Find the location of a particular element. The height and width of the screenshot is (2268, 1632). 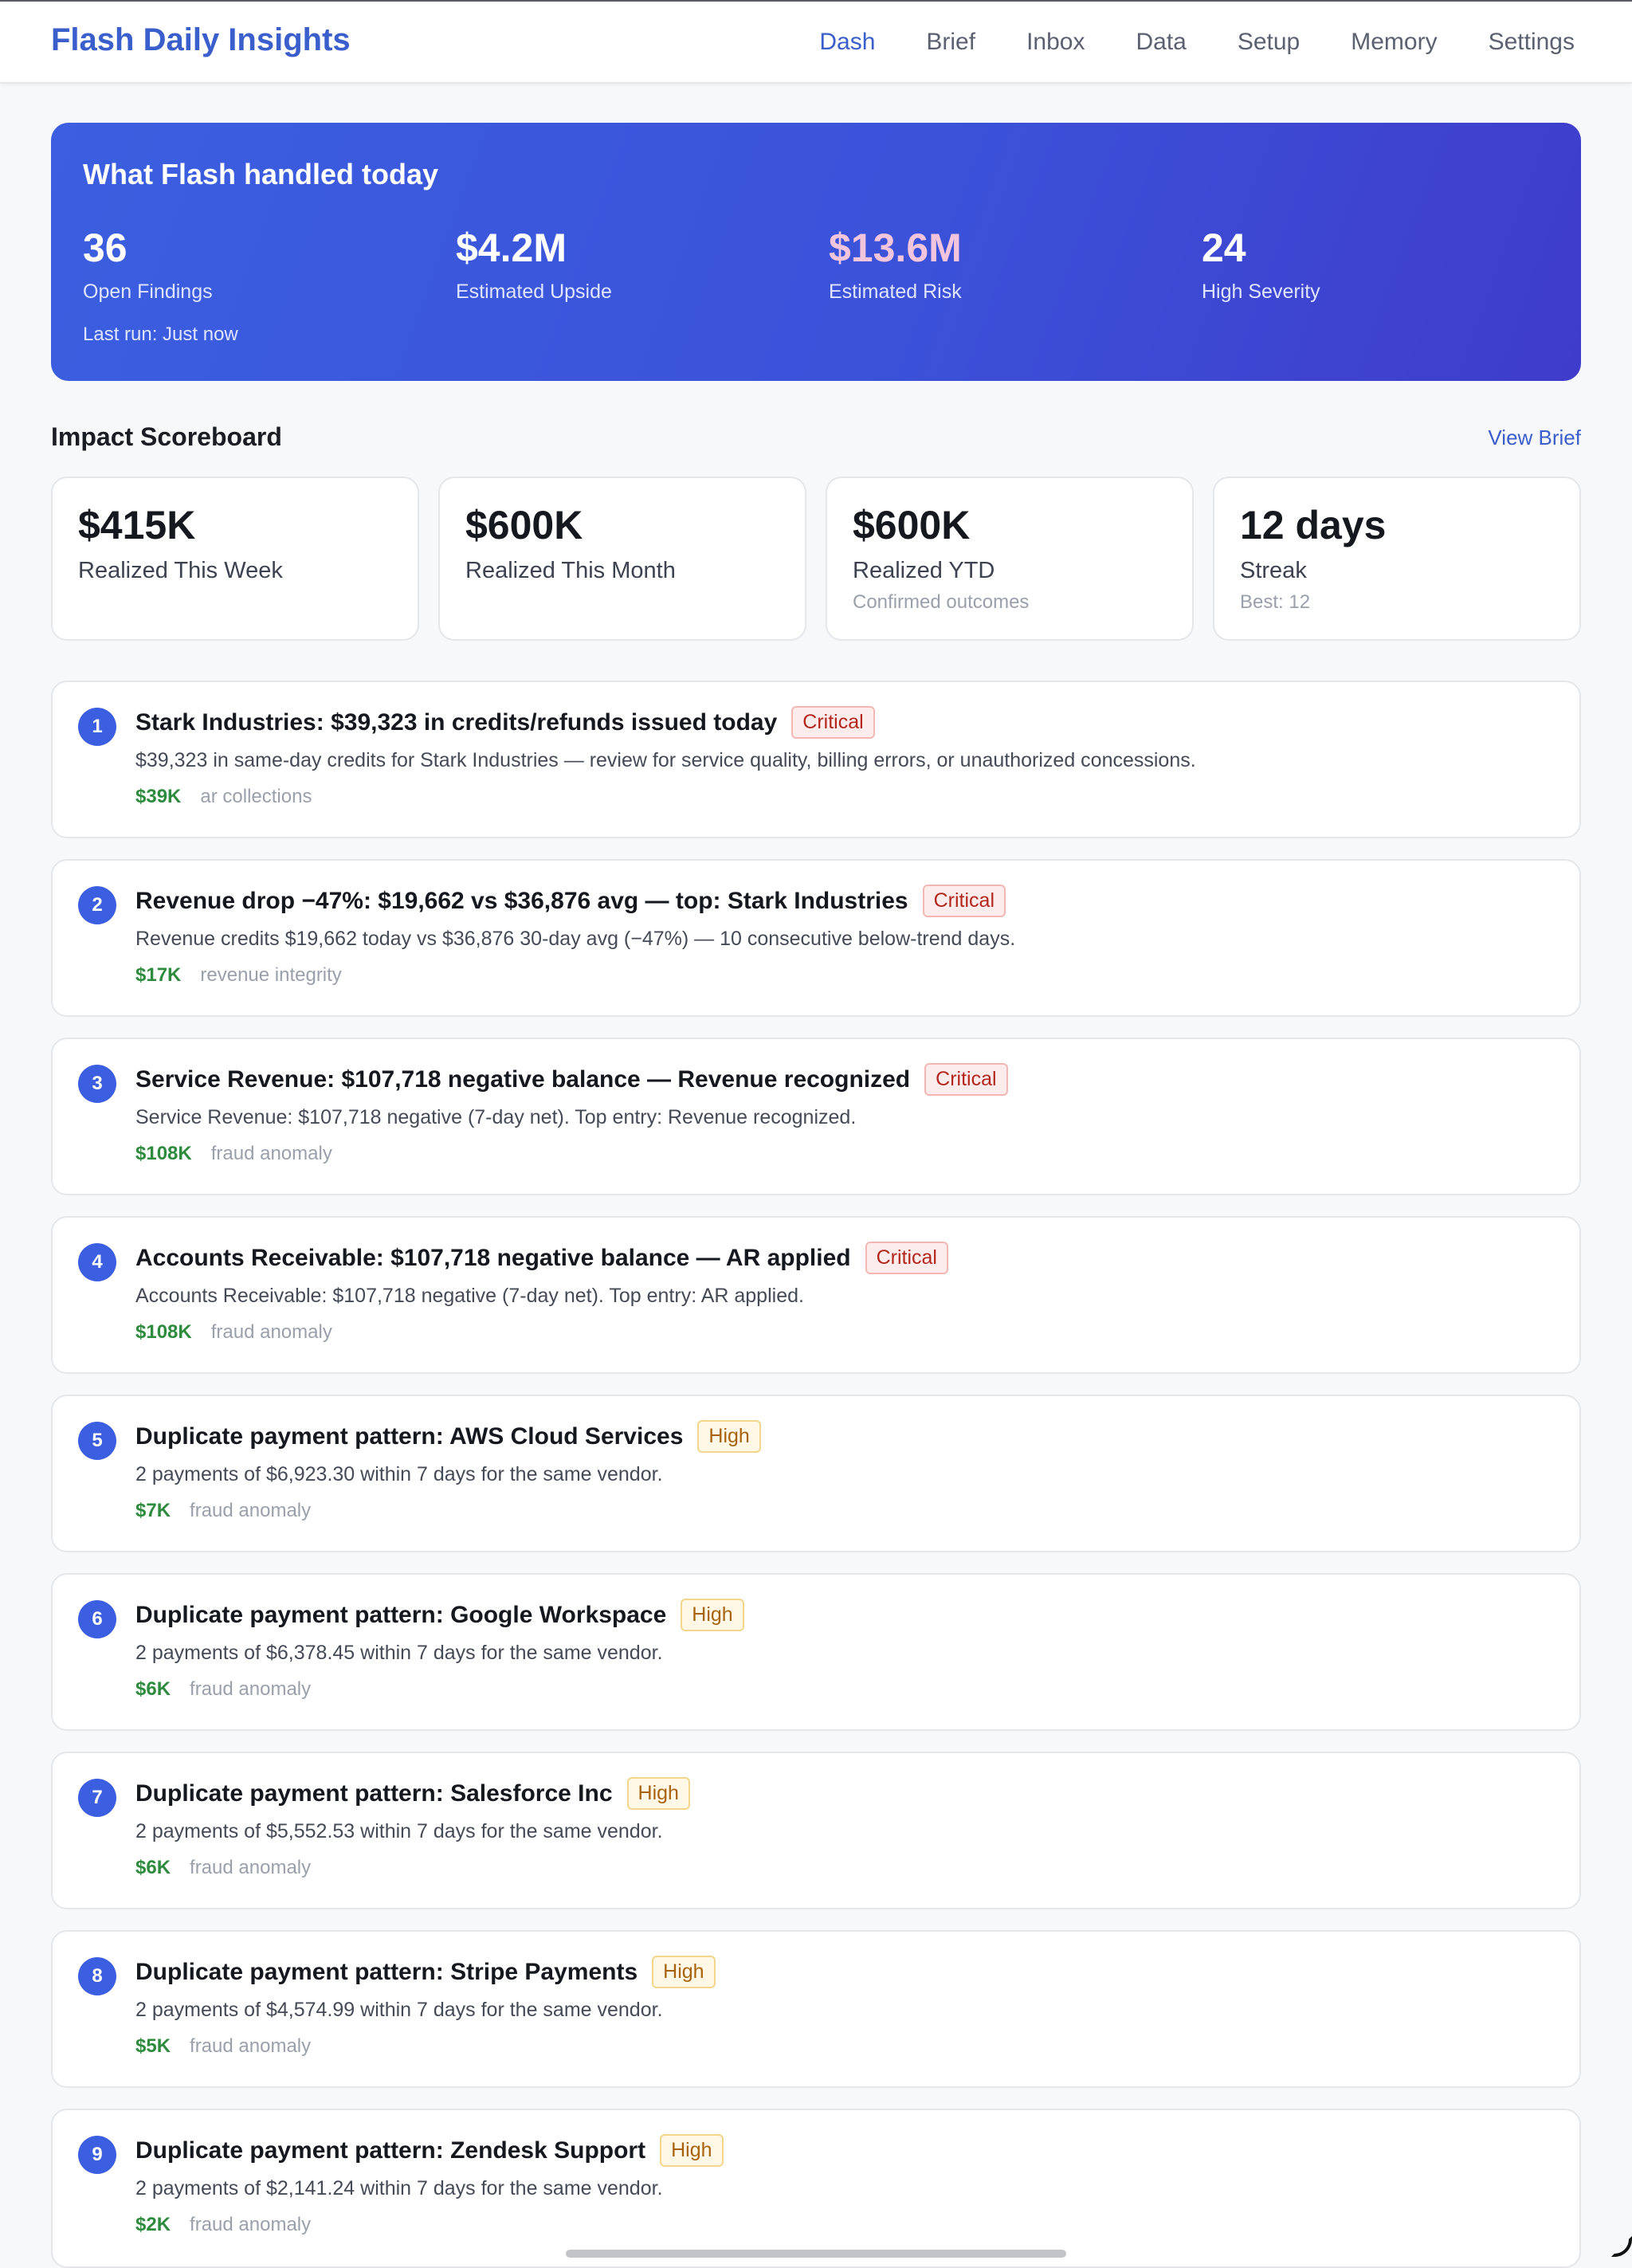

finding-amount: $39K is located at coordinates (158, 796).